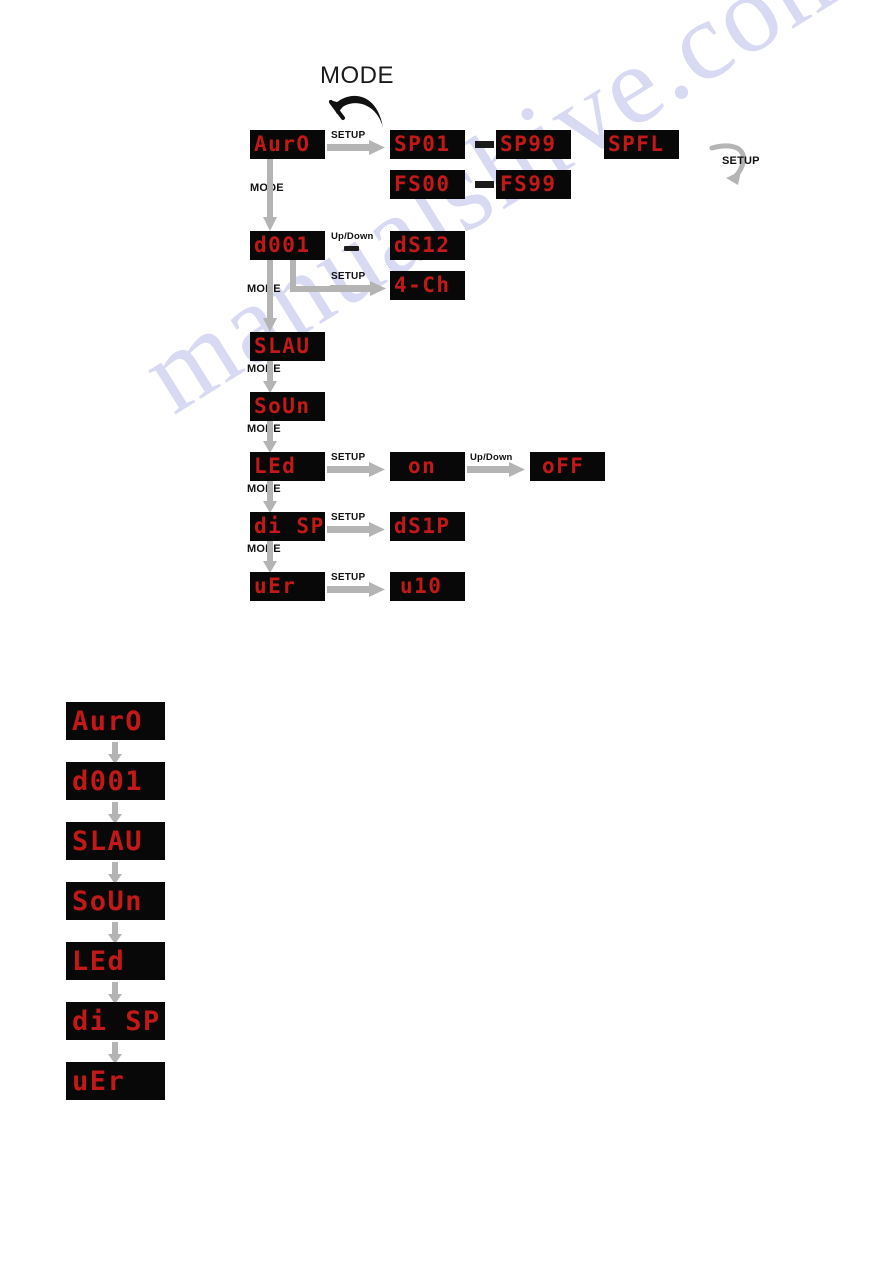  I want to click on arrow-setup-return-icon, so click(731, 167).